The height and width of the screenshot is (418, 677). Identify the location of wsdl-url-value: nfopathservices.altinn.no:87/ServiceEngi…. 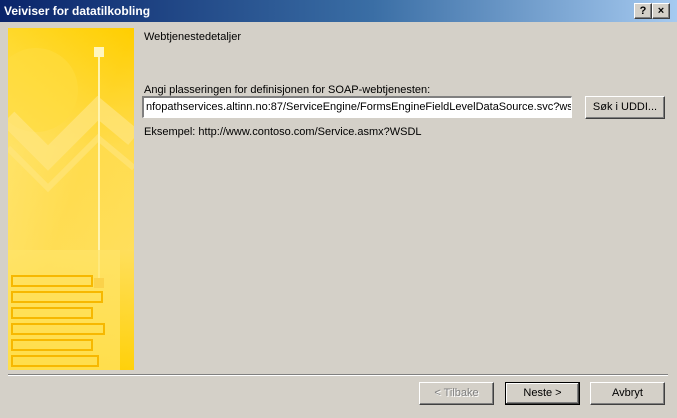
(359, 107).